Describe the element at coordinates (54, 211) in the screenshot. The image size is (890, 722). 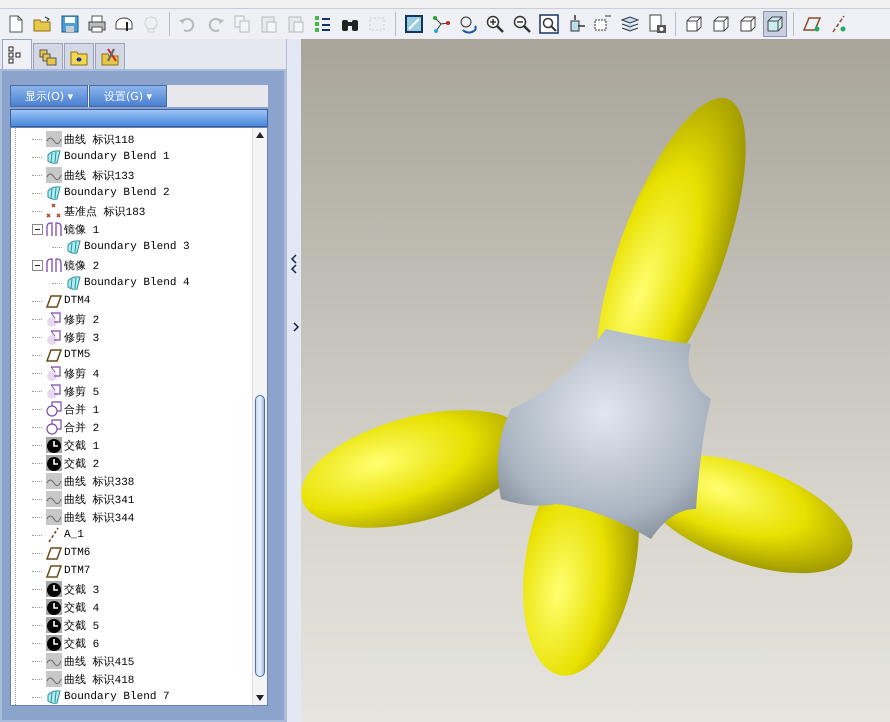
I see `datum-point-icon` at that location.